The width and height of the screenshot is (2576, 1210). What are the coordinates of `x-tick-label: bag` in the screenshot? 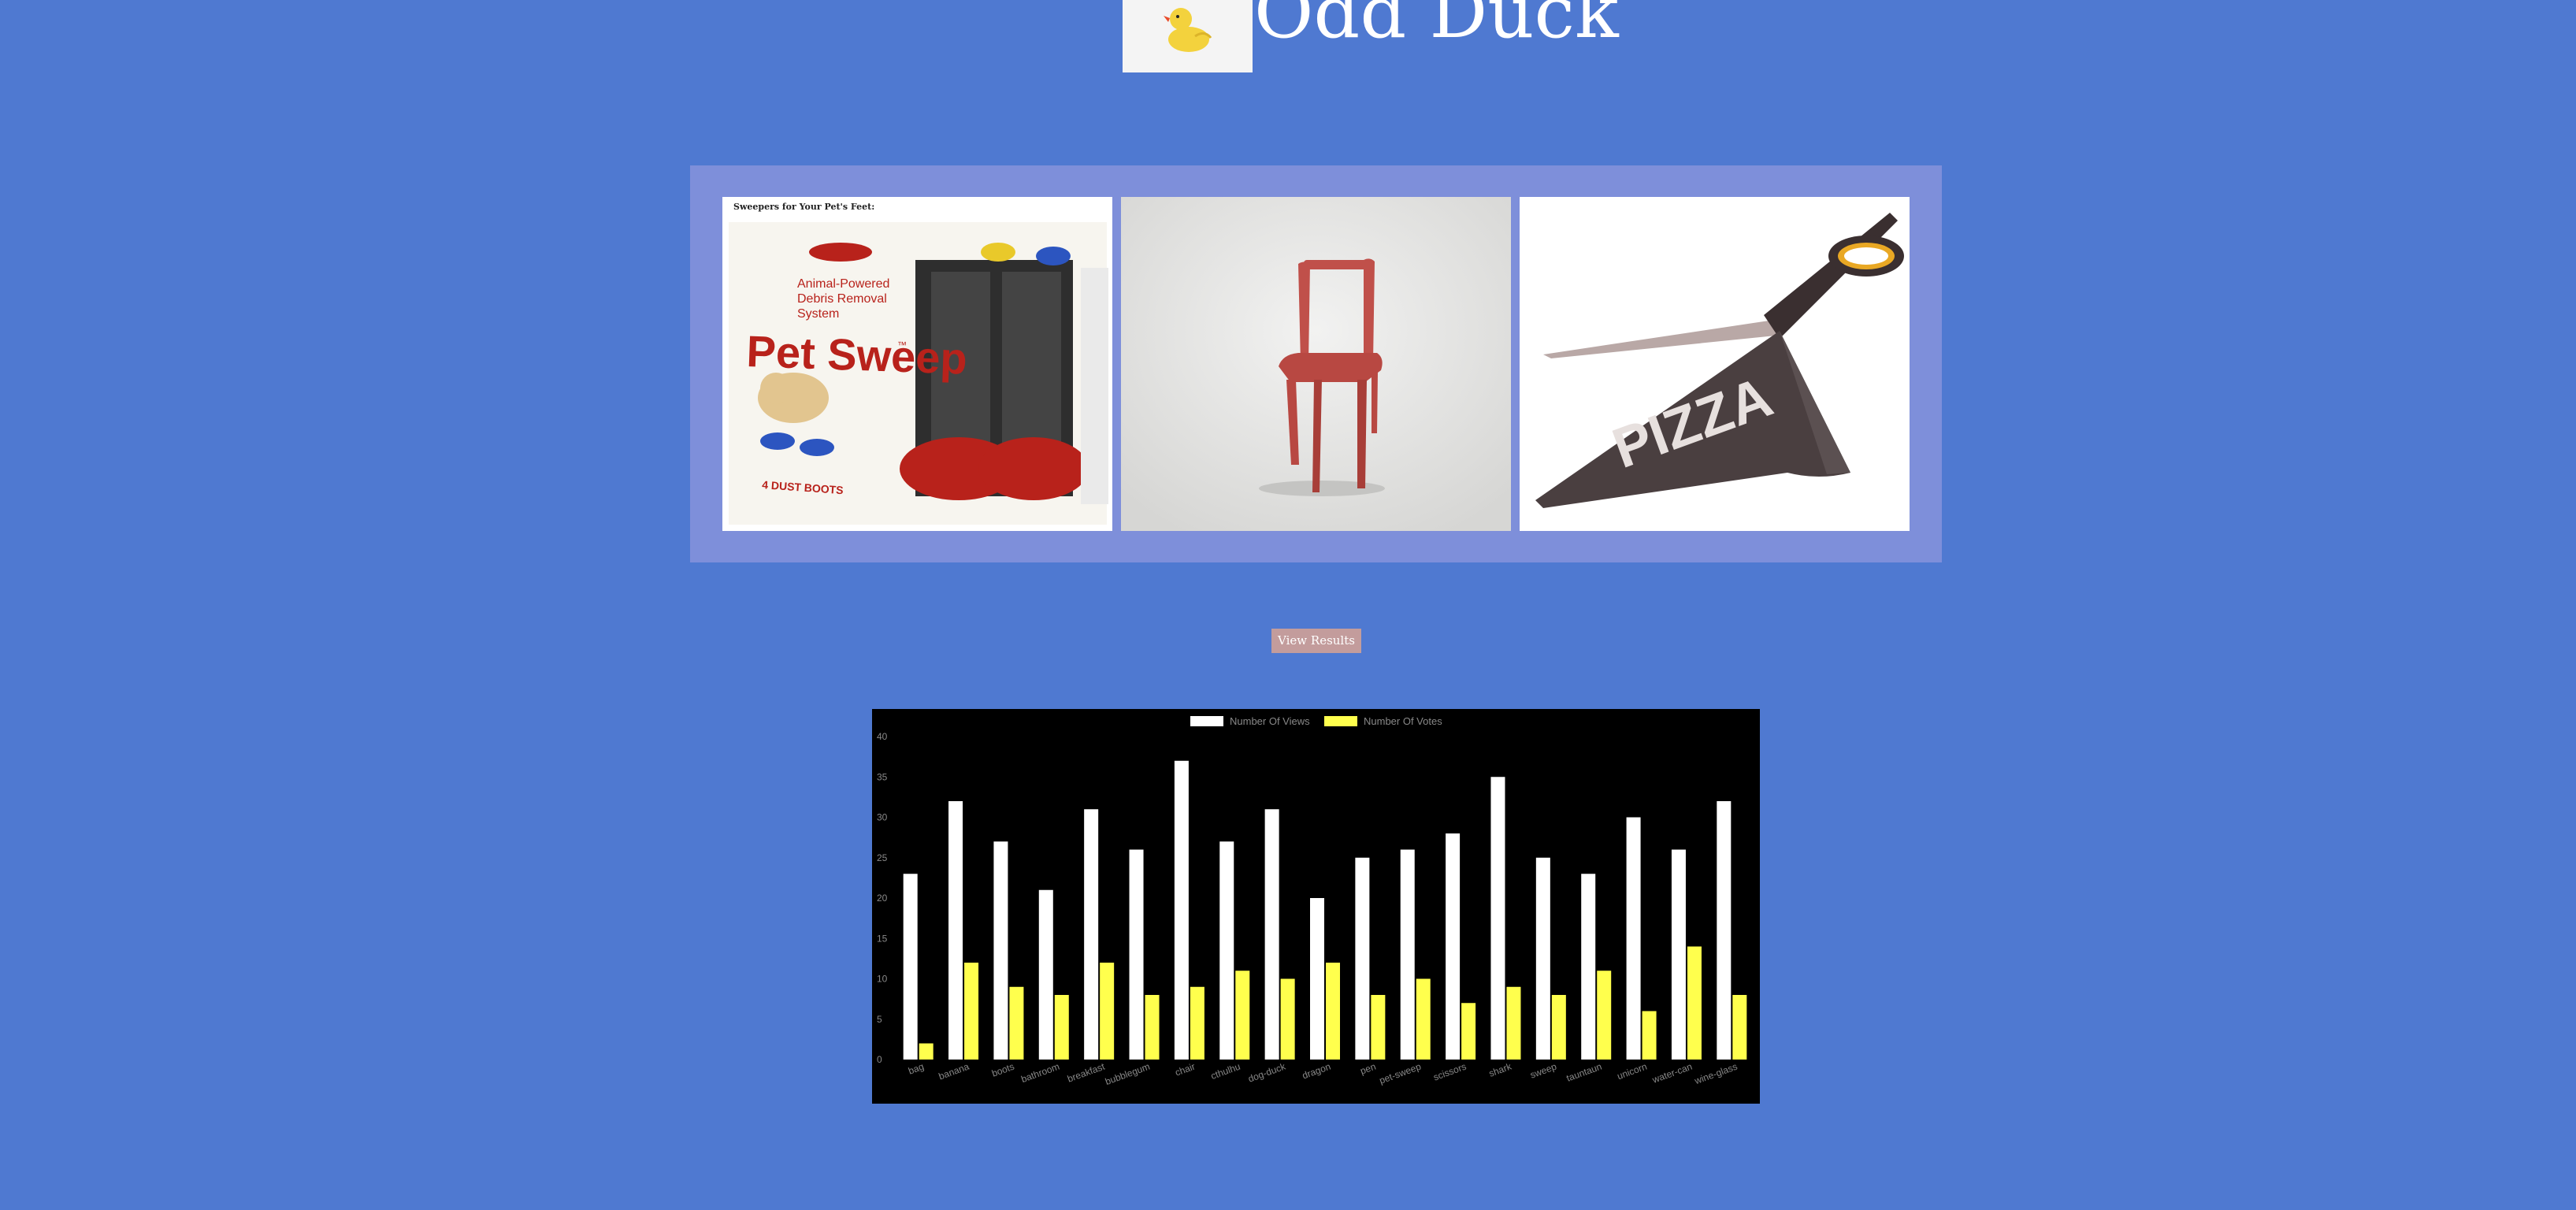 It's located at (916, 1069).